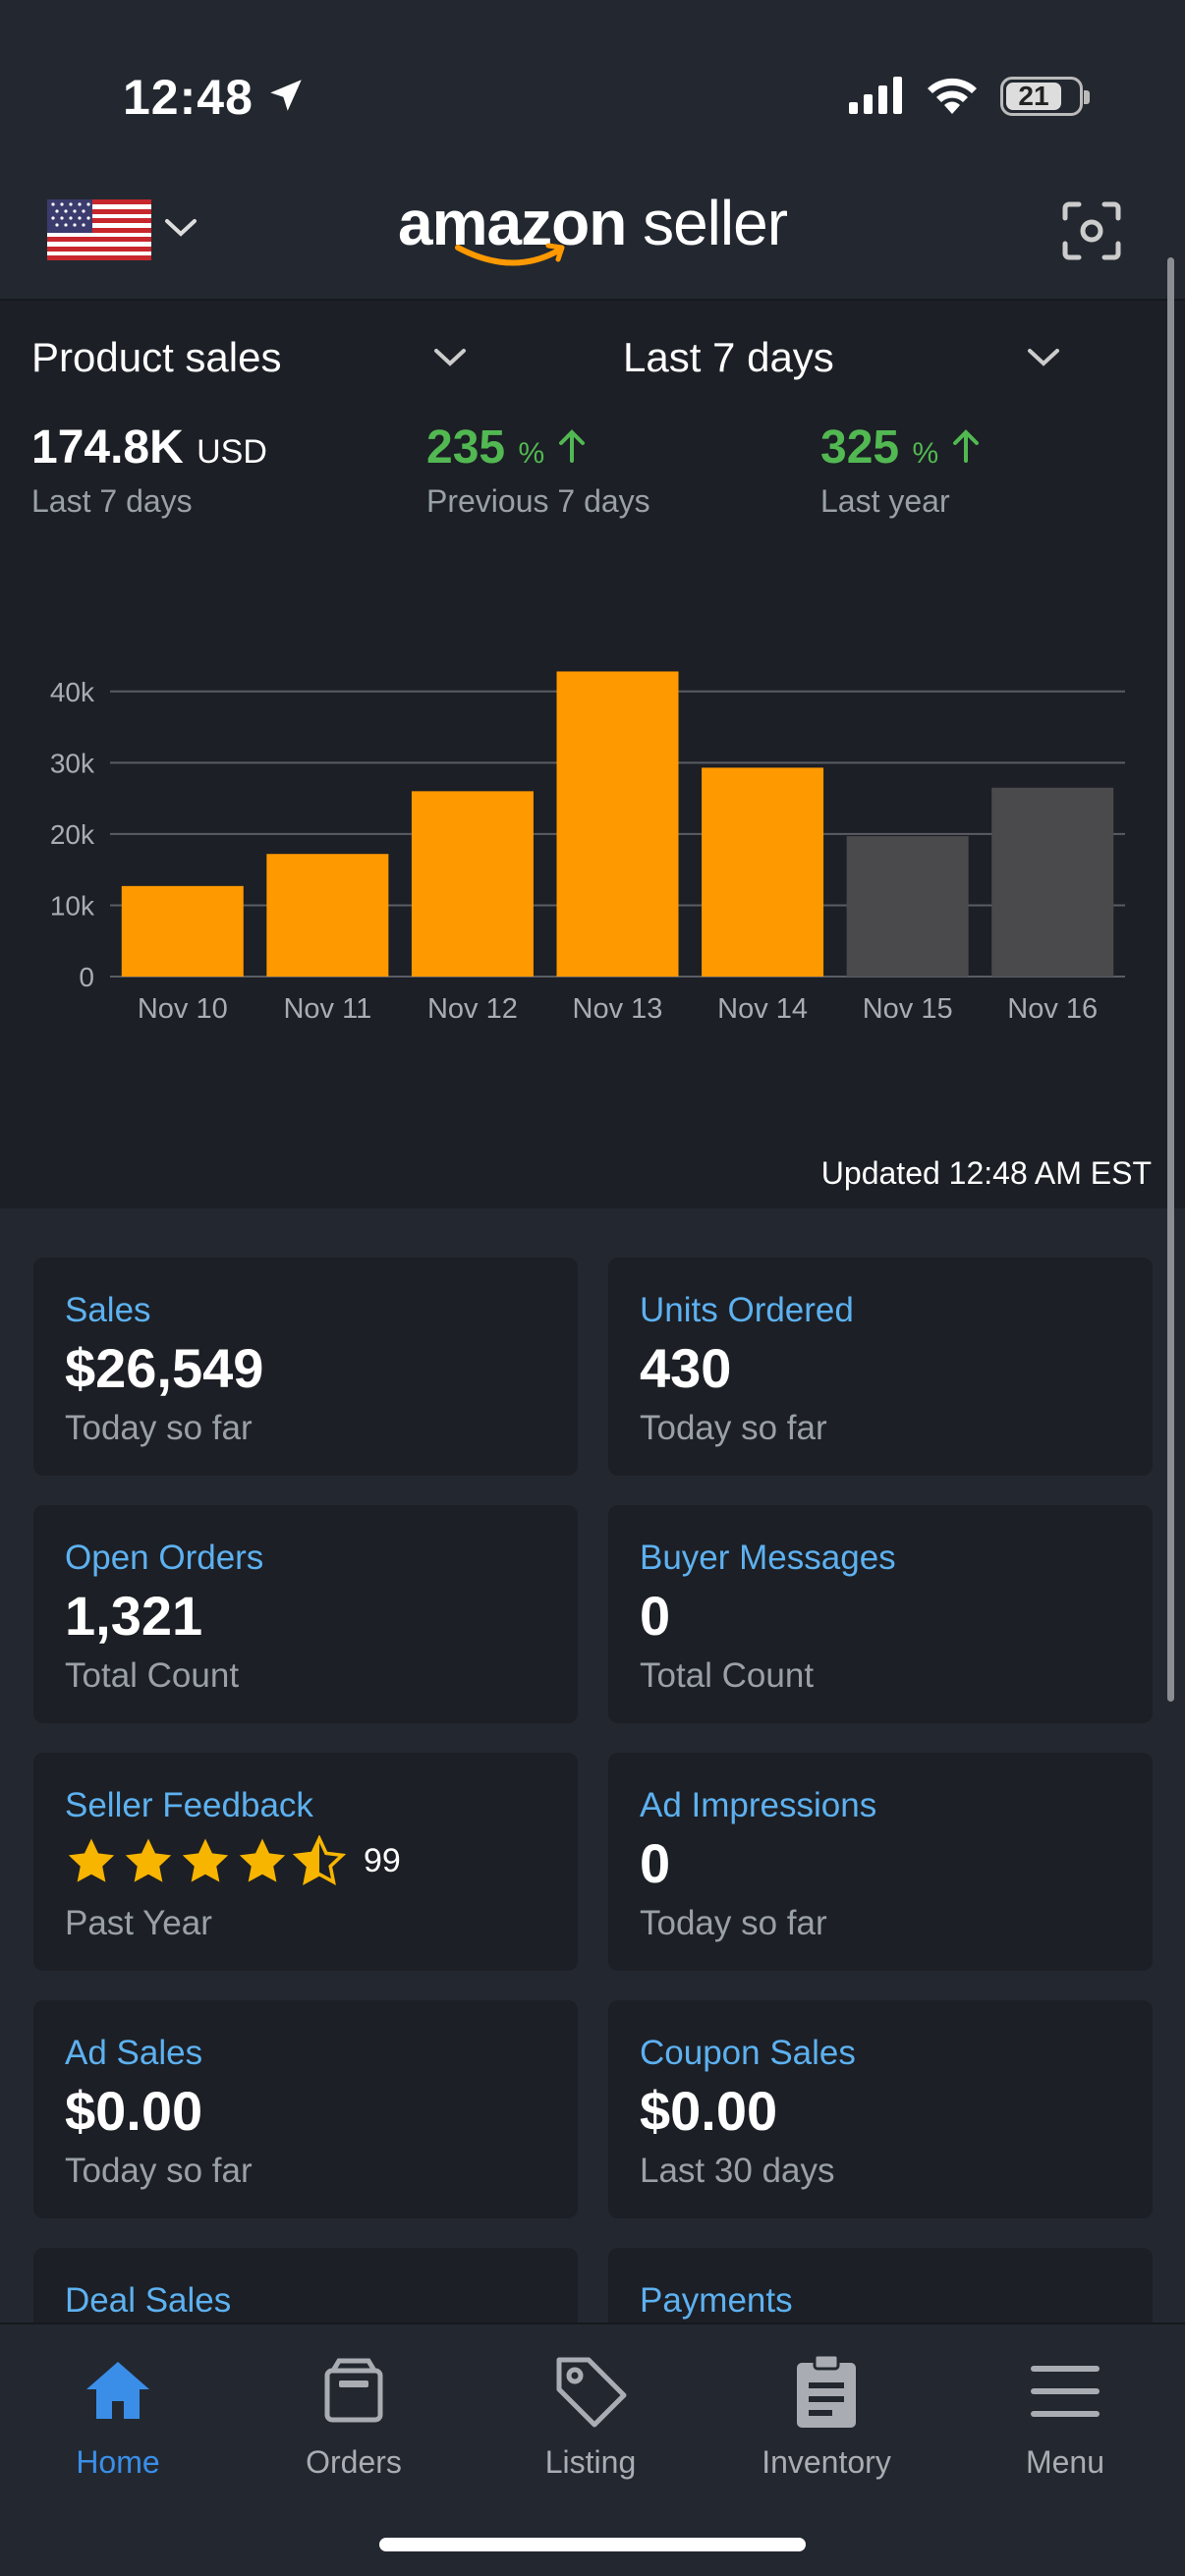  Describe the element at coordinates (149, 2300) in the screenshot. I see `card-title: Deal Sales` at that location.